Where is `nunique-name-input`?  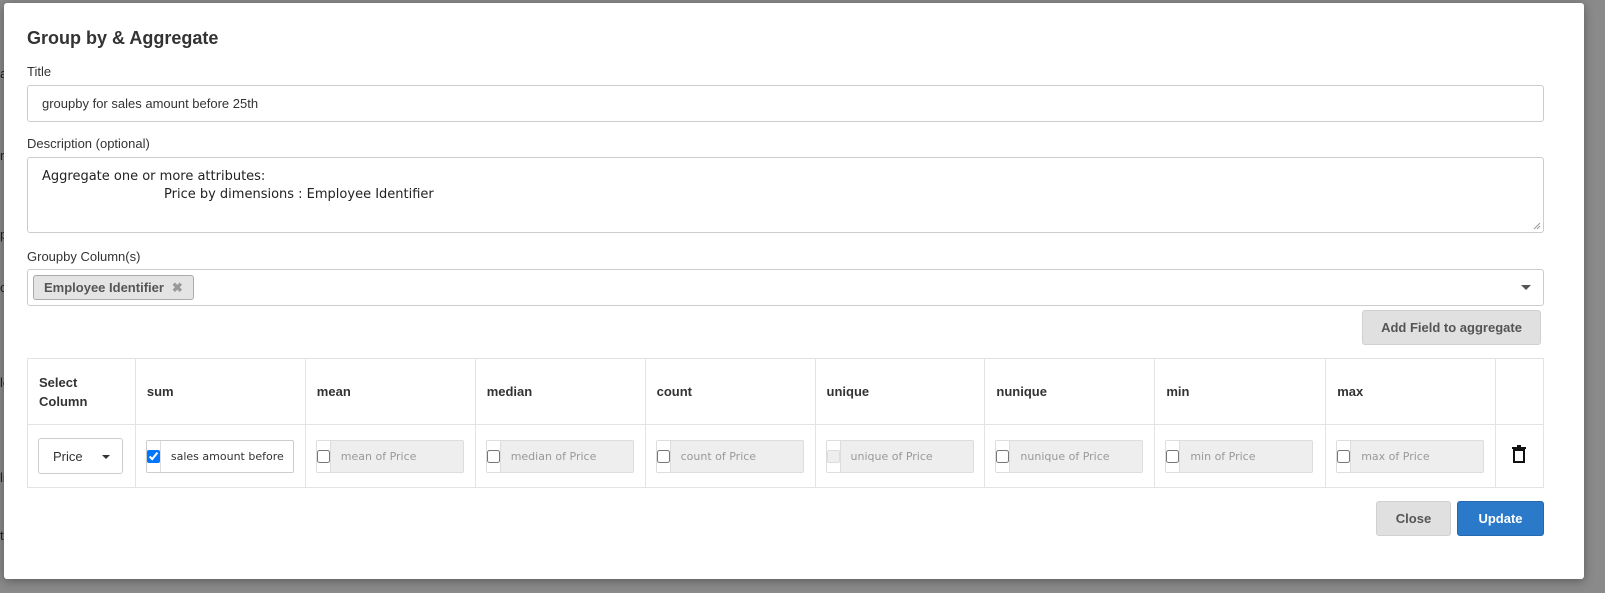 nunique-name-input is located at coordinates (1093, 456).